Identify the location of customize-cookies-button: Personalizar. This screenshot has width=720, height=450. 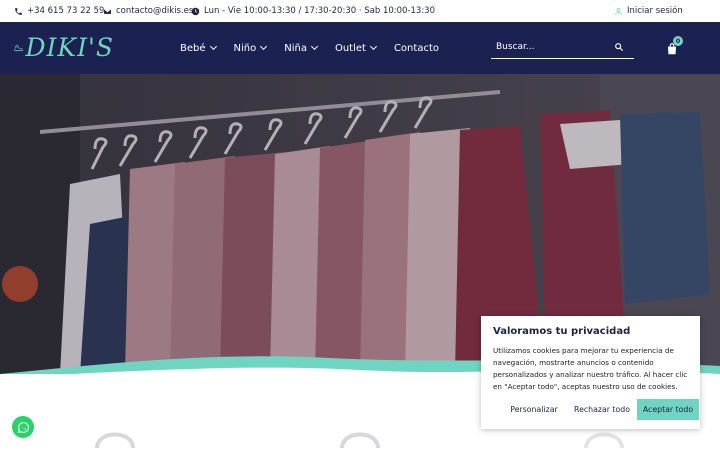
(534, 409).